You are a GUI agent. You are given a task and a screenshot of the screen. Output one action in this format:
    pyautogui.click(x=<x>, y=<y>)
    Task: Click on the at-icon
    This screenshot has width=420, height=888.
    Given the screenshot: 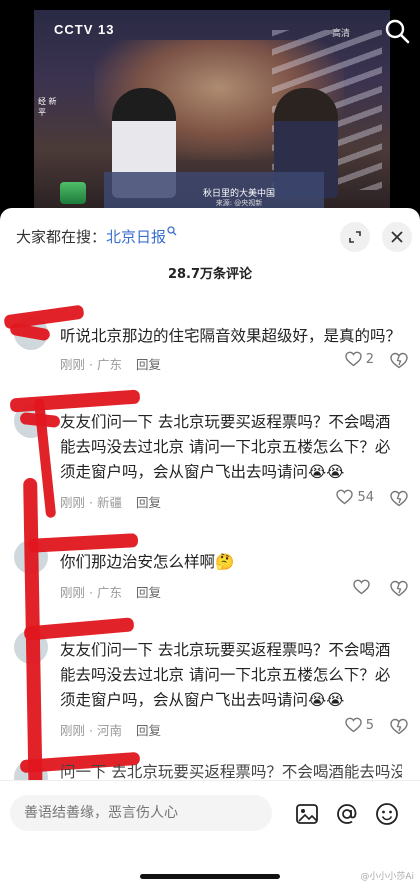 What is the action you would take?
    pyautogui.click(x=347, y=814)
    